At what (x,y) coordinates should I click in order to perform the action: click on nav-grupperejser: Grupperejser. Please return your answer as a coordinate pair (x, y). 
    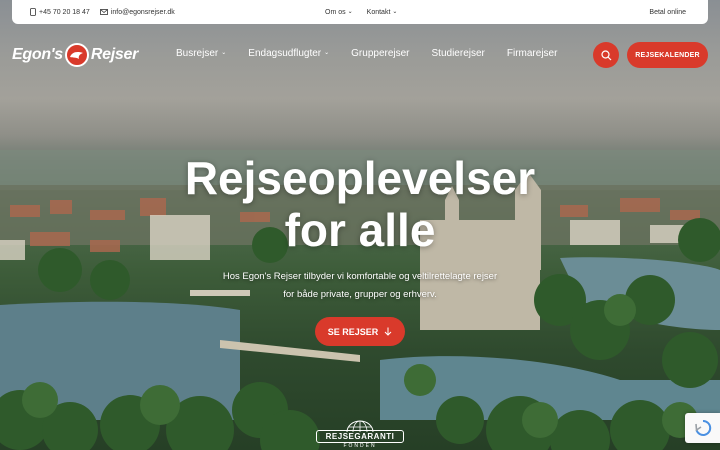
    Looking at the image, I should click on (380, 53).